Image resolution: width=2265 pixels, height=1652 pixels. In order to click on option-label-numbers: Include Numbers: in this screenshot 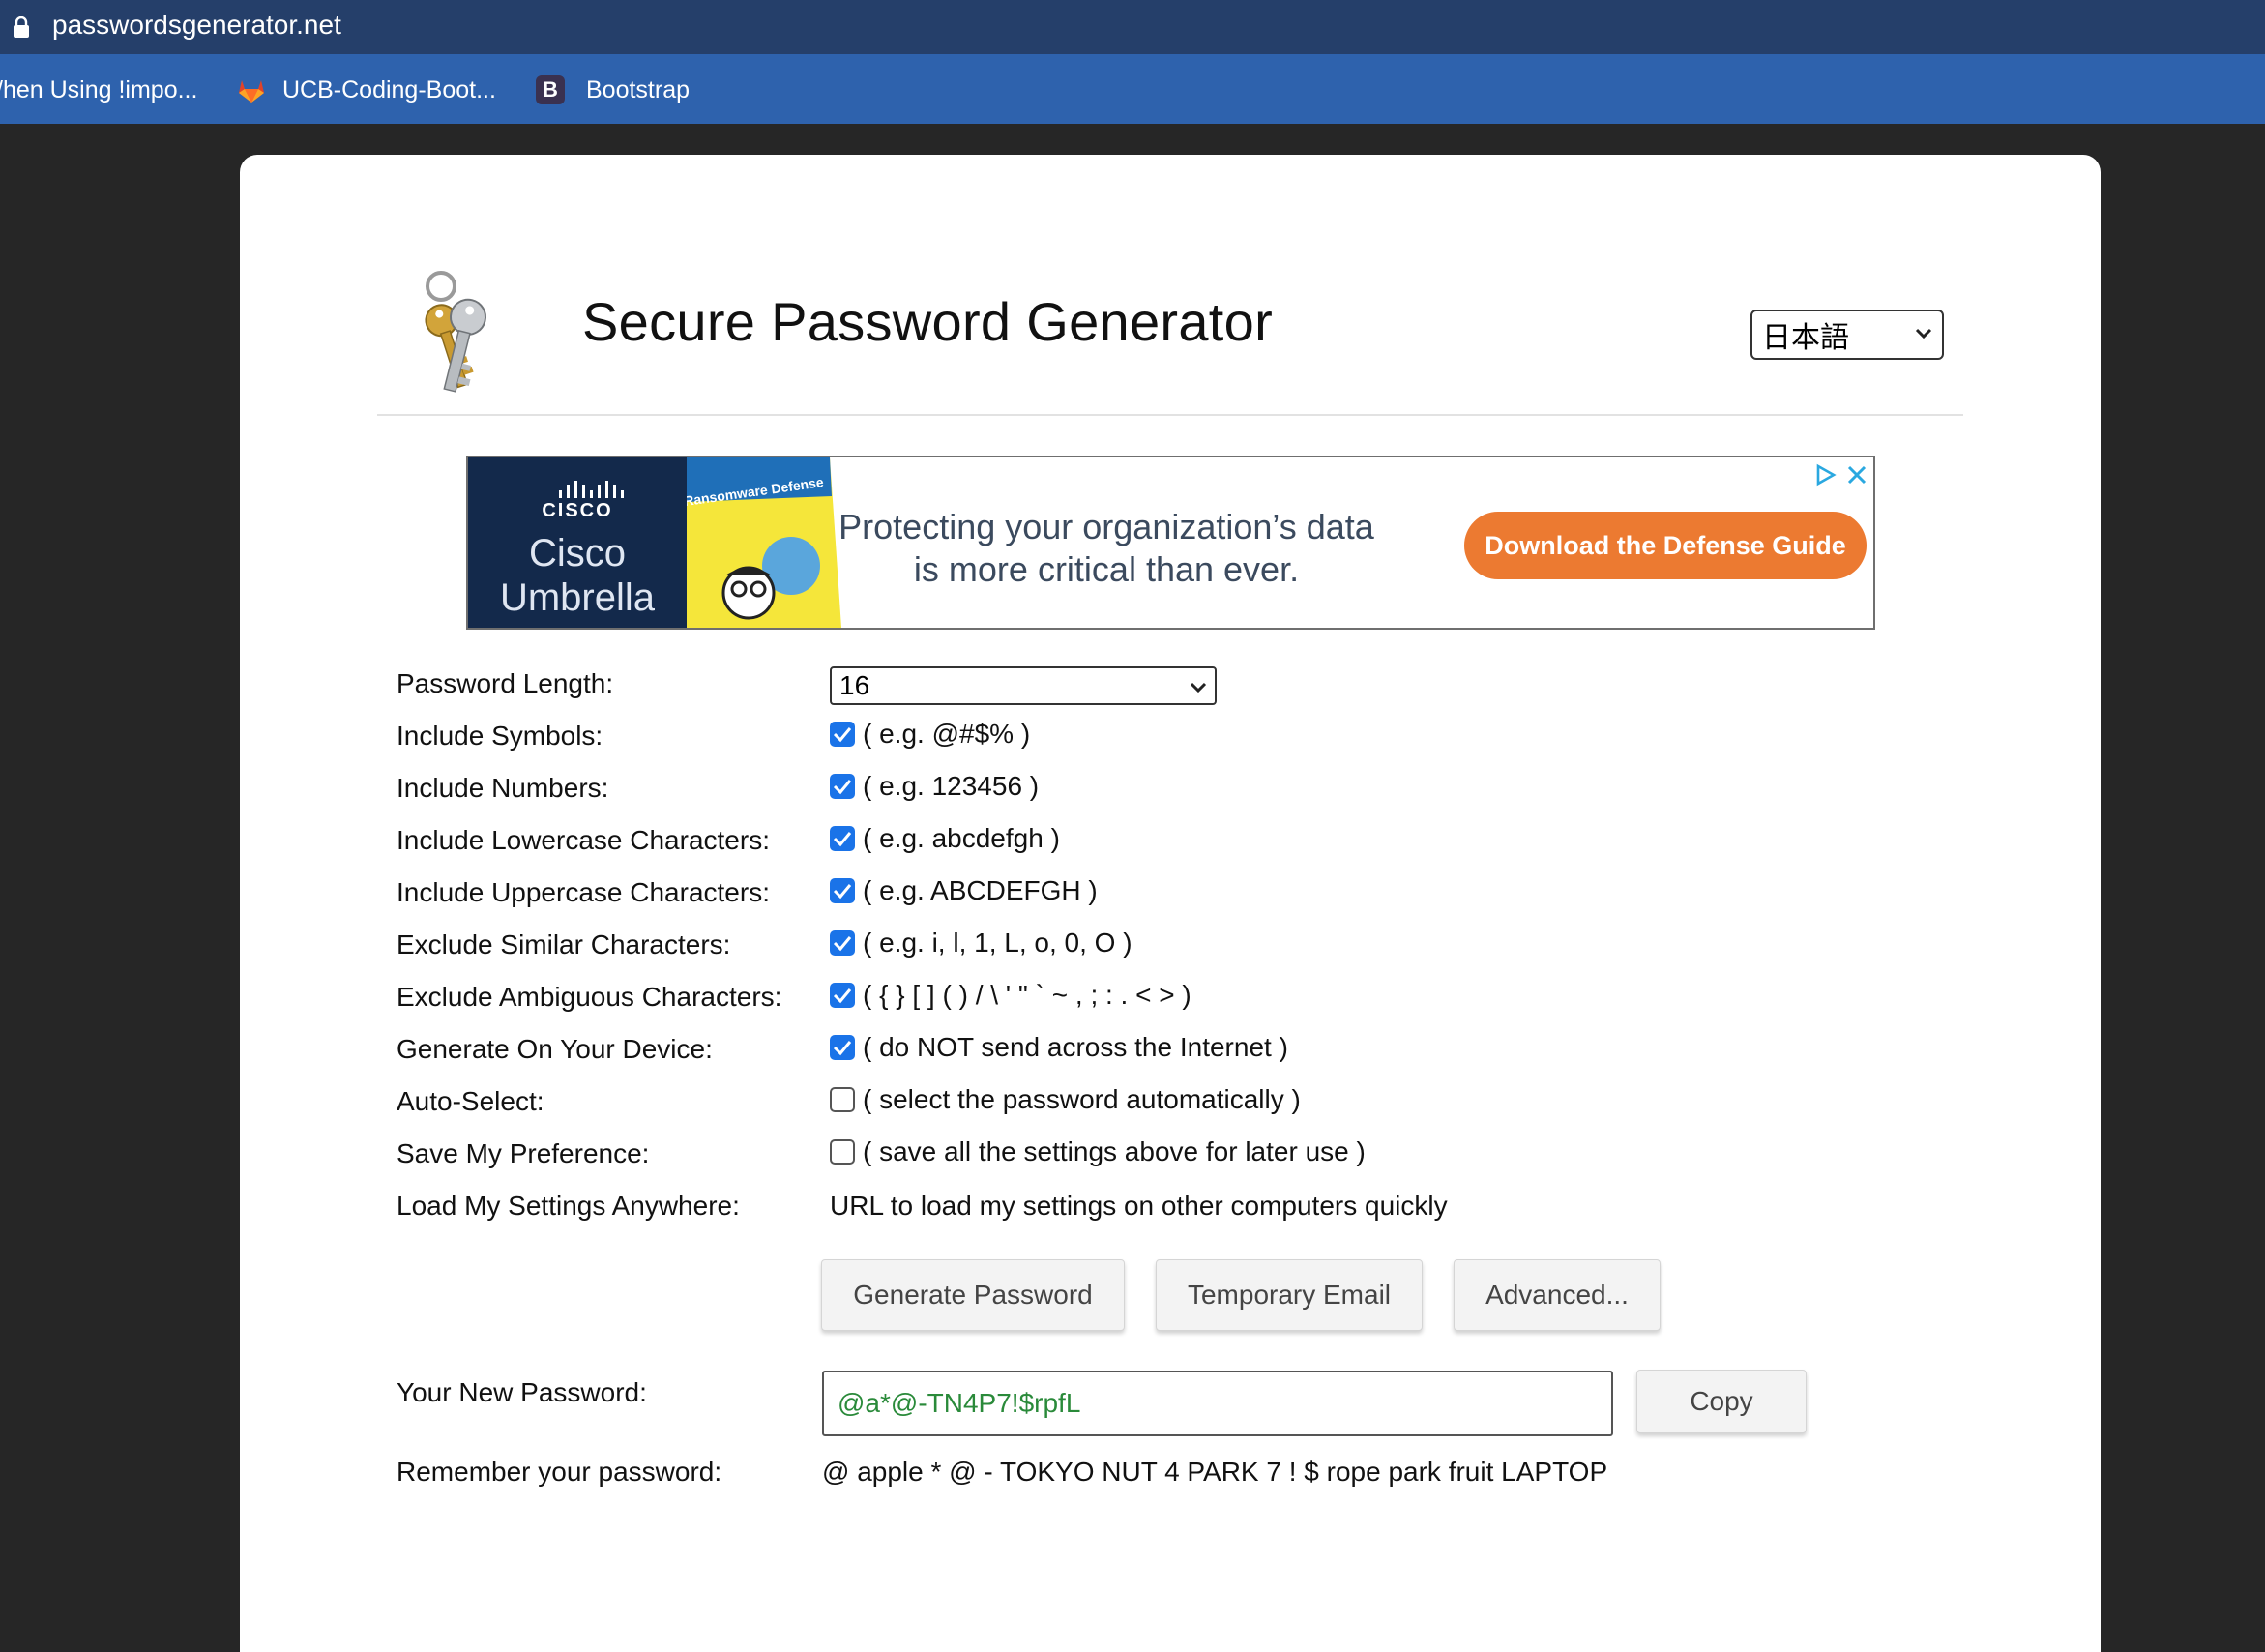, I will do `click(503, 788)`.